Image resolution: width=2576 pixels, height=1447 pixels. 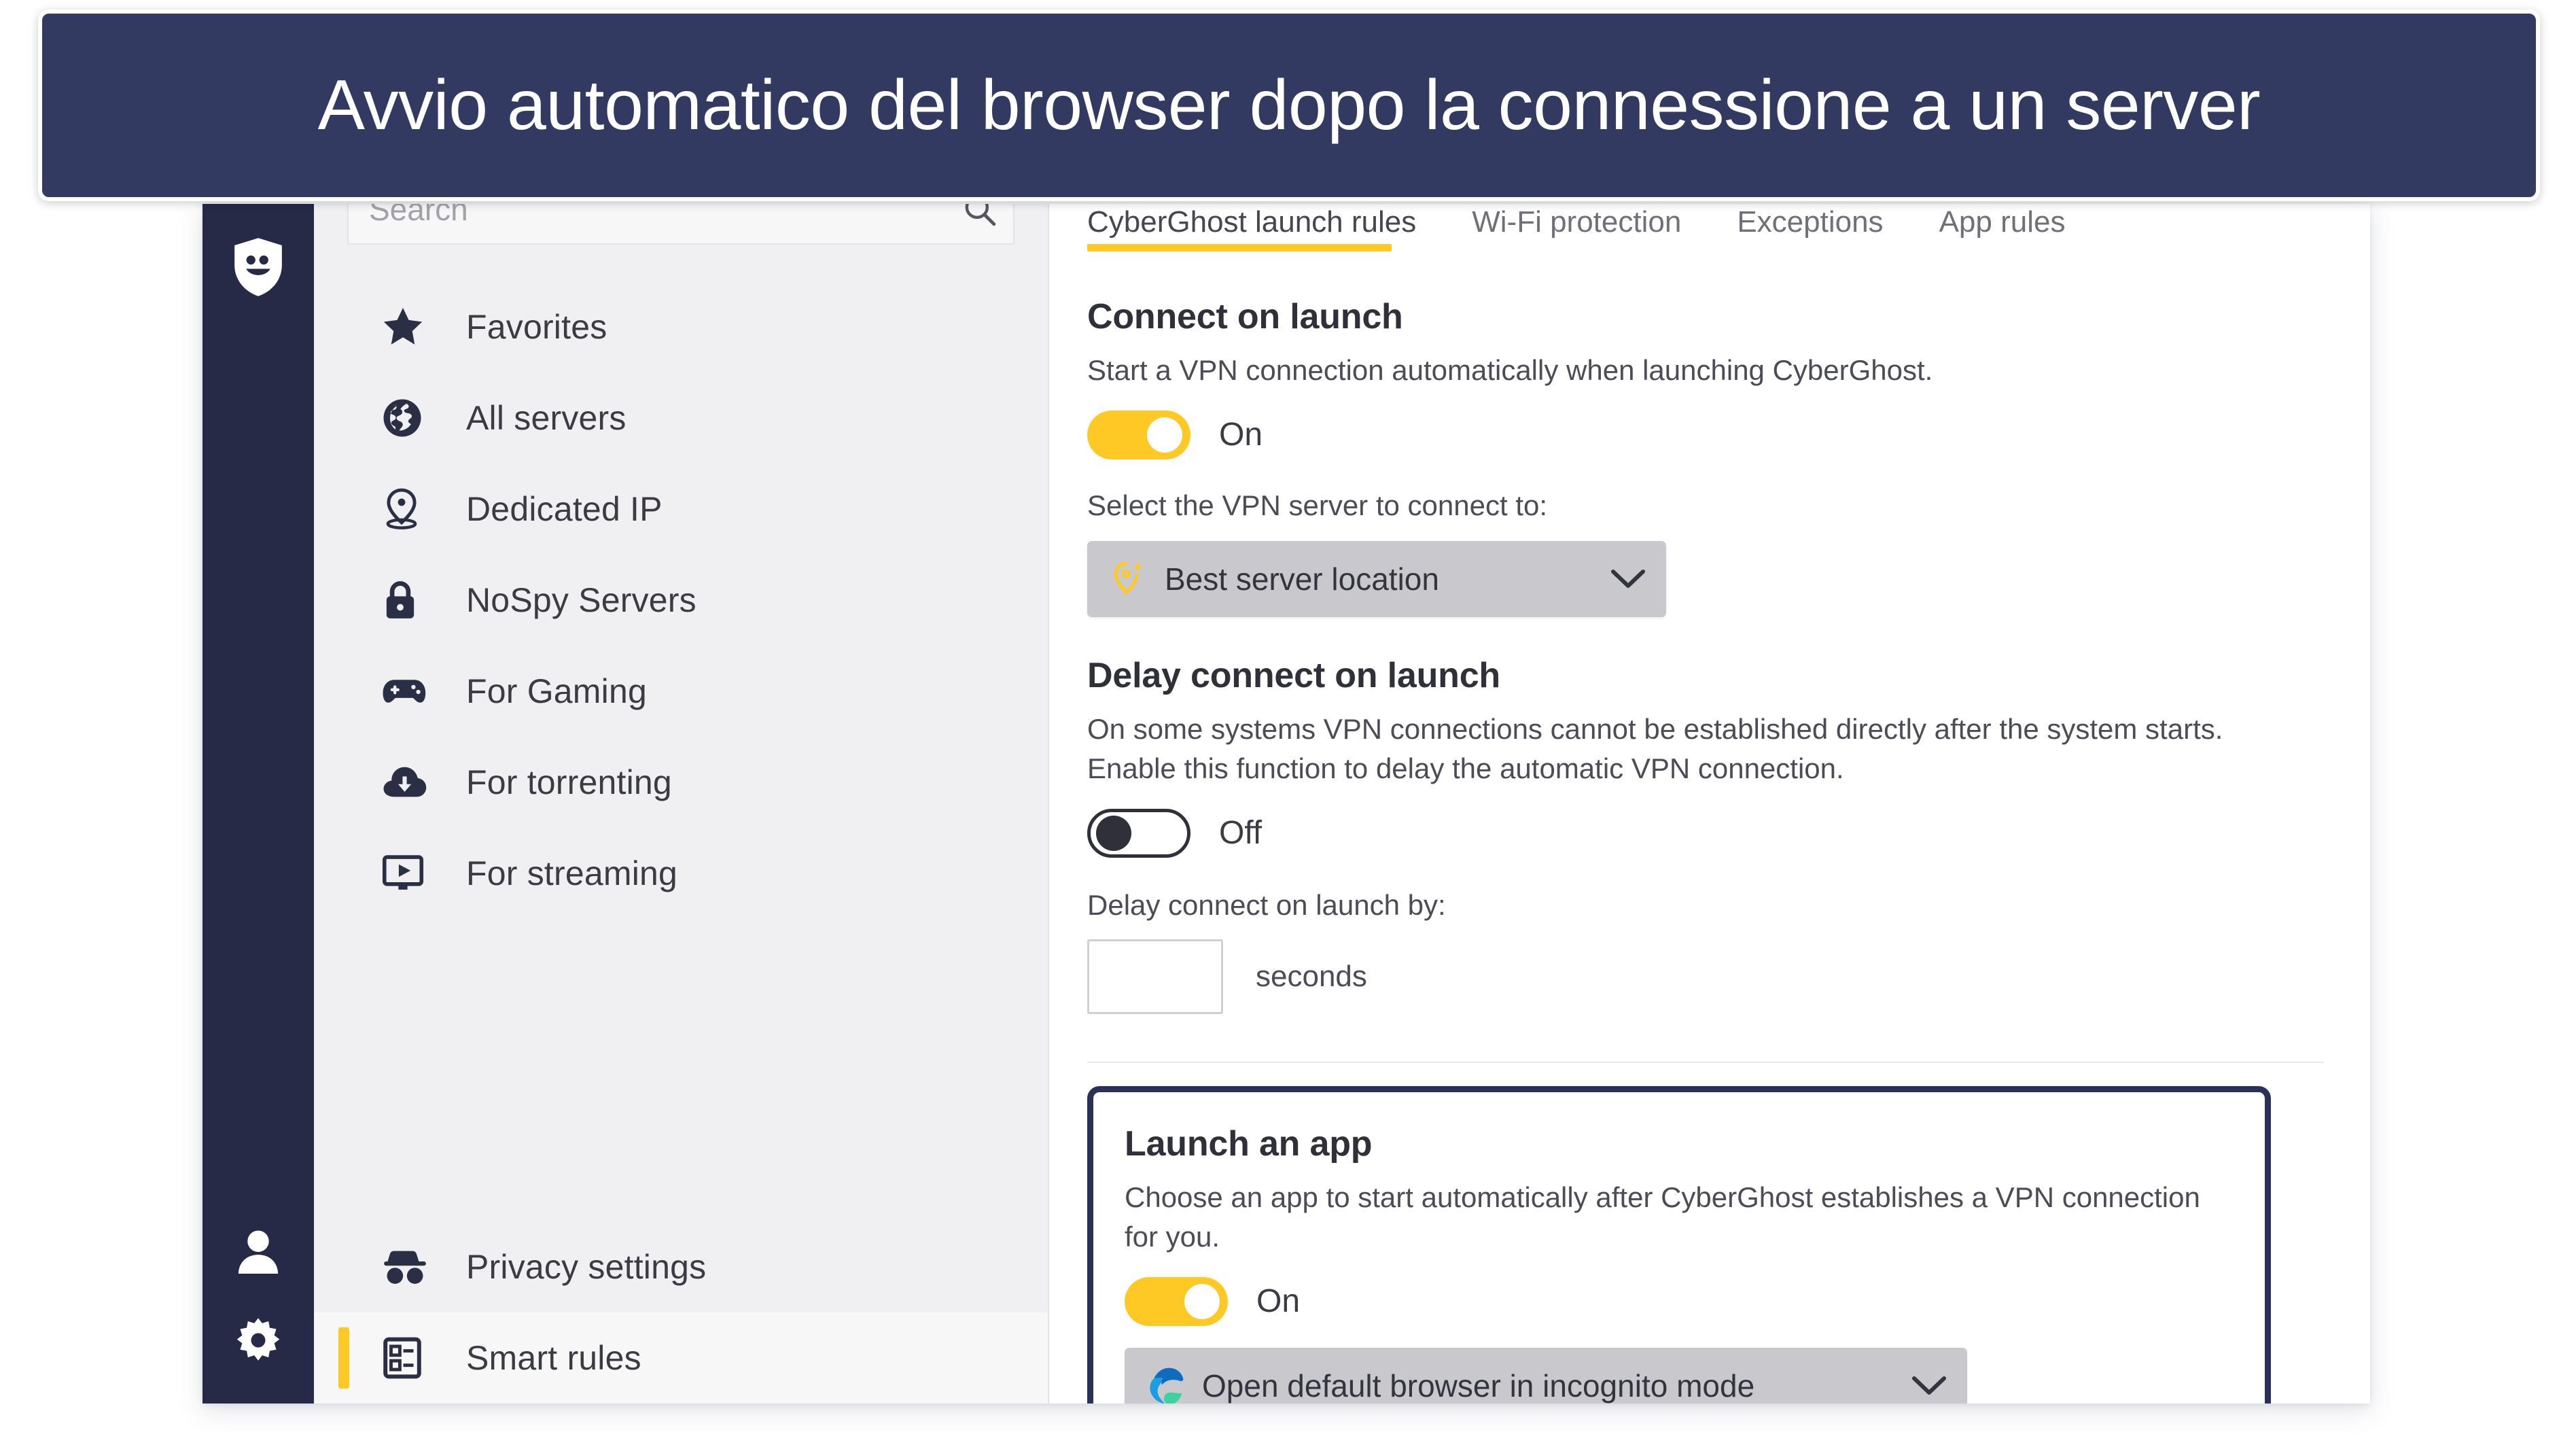 I want to click on delay-seconds-input, so click(x=1155, y=977).